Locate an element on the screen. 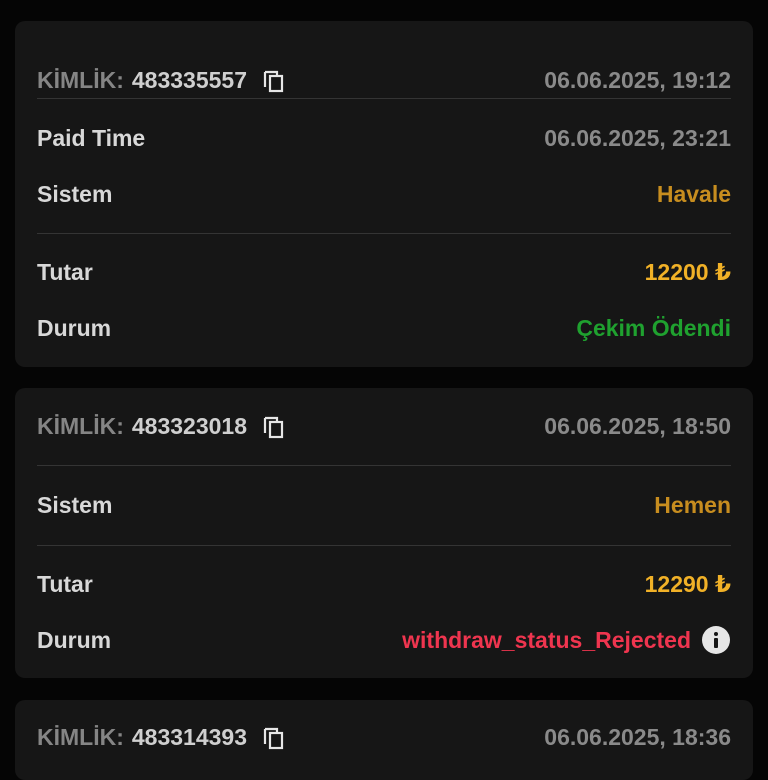 Image resolution: width=768 pixels, height=780 pixels. system-row: Sistem Hemen is located at coordinates (384, 505).